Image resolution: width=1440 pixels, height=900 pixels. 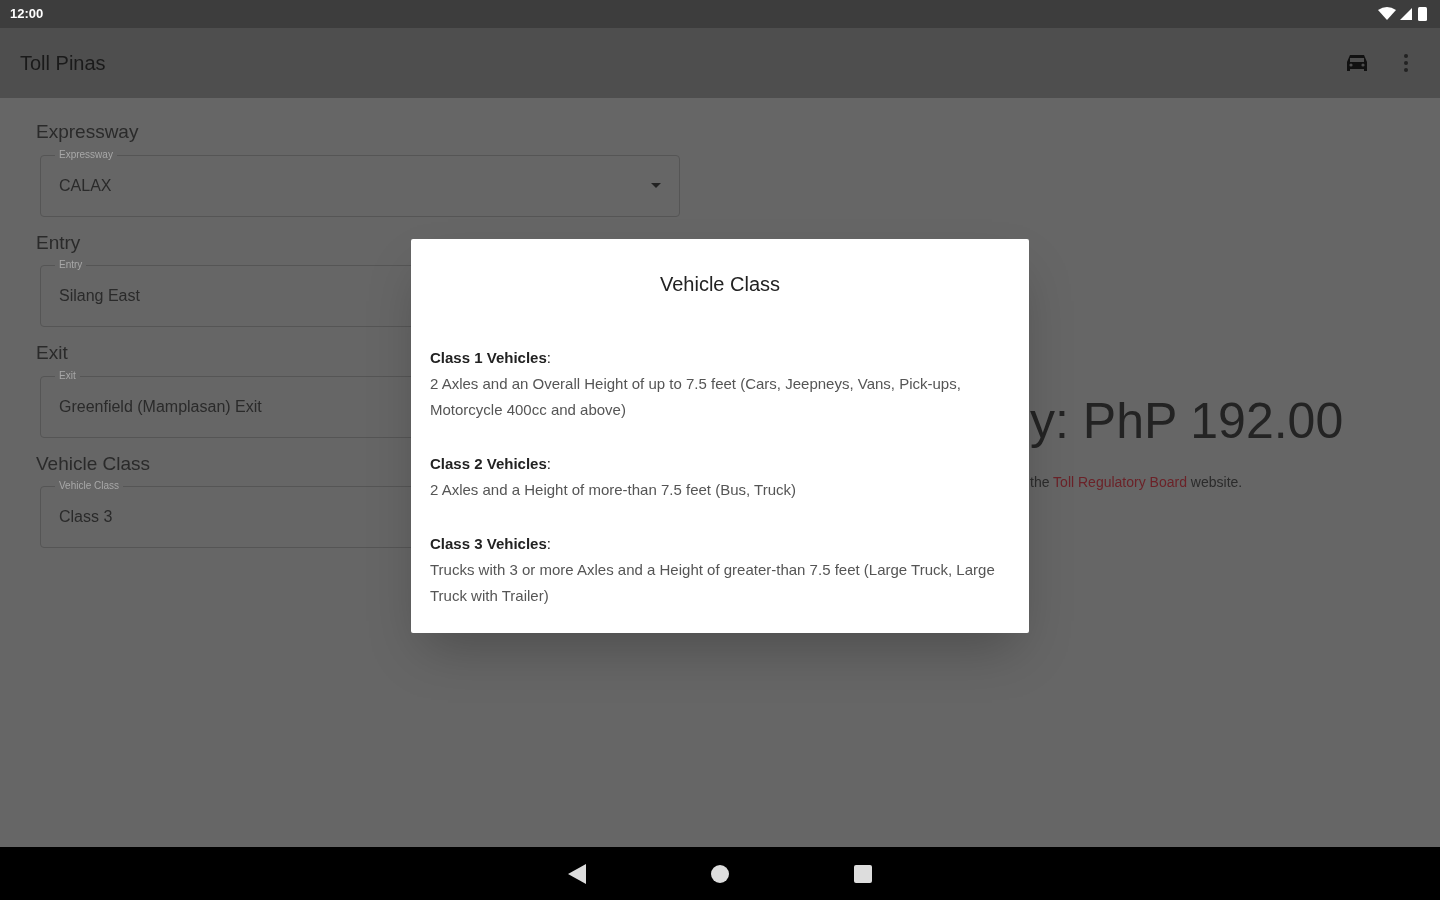 What do you see at coordinates (1120, 482) in the screenshot?
I see `regulatory-board-link: Toll Regulatory Board` at bounding box center [1120, 482].